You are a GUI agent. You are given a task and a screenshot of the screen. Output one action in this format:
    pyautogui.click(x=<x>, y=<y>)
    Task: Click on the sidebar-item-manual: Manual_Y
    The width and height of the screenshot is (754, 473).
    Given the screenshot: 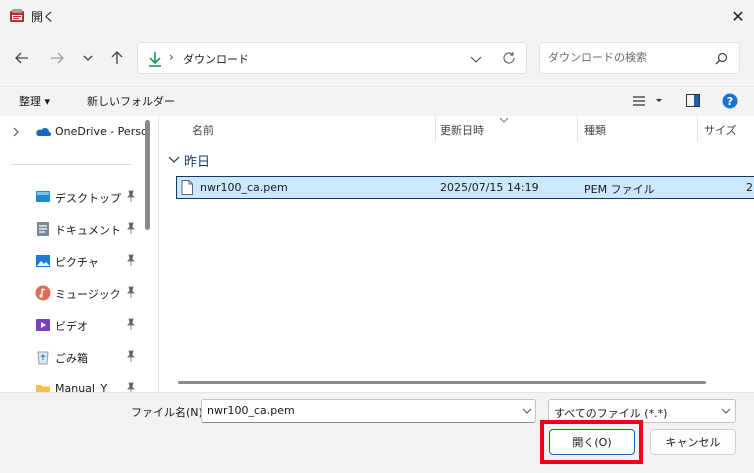 What is the action you would take?
    pyautogui.click(x=71, y=384)
    